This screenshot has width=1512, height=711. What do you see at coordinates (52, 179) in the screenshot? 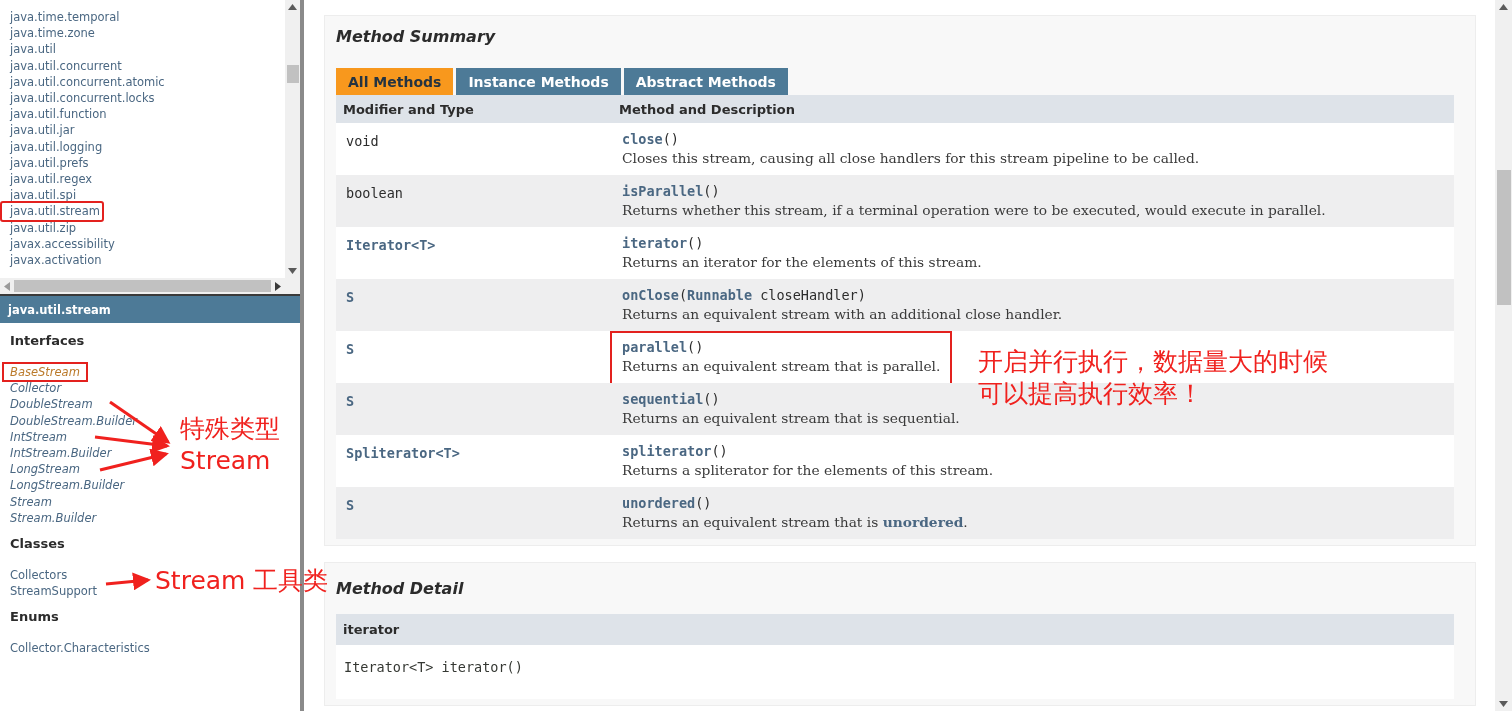
I see `package-link: java.util.regex` at bounding box center [52, 179].